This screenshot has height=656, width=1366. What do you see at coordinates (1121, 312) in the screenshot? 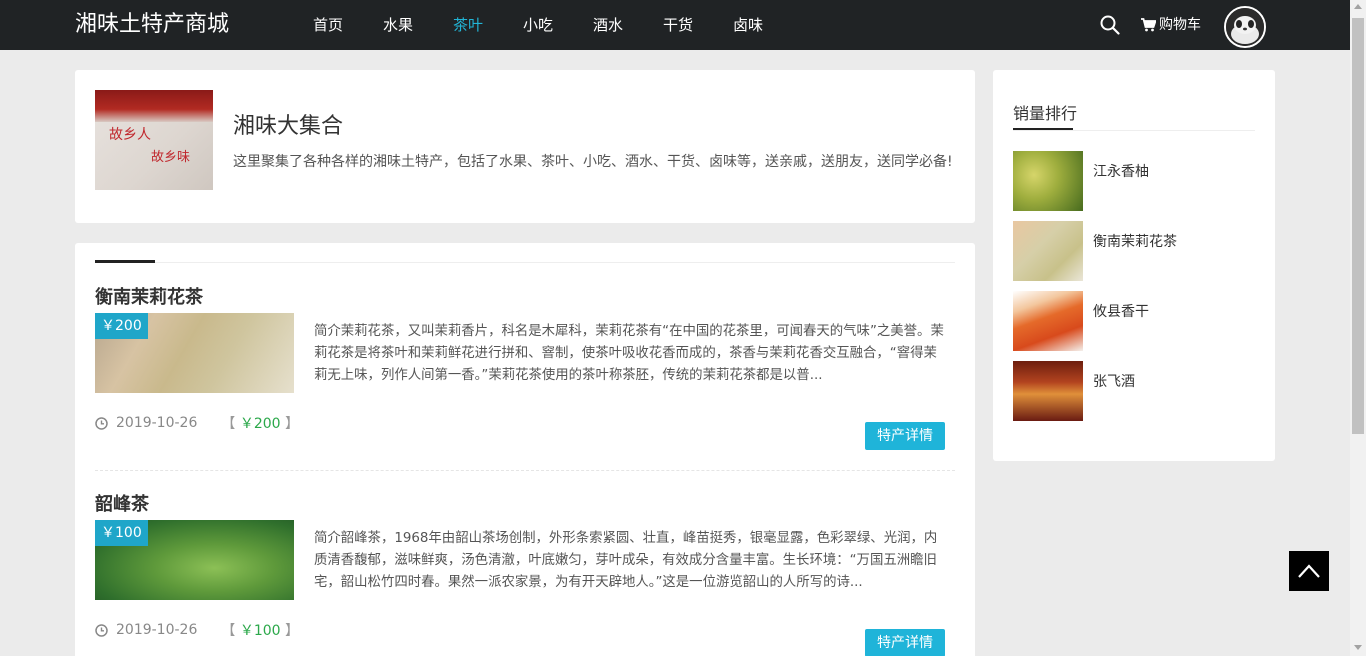
I see `ranking-item-name: 攸县香干` at bounding box center [1121, 312].